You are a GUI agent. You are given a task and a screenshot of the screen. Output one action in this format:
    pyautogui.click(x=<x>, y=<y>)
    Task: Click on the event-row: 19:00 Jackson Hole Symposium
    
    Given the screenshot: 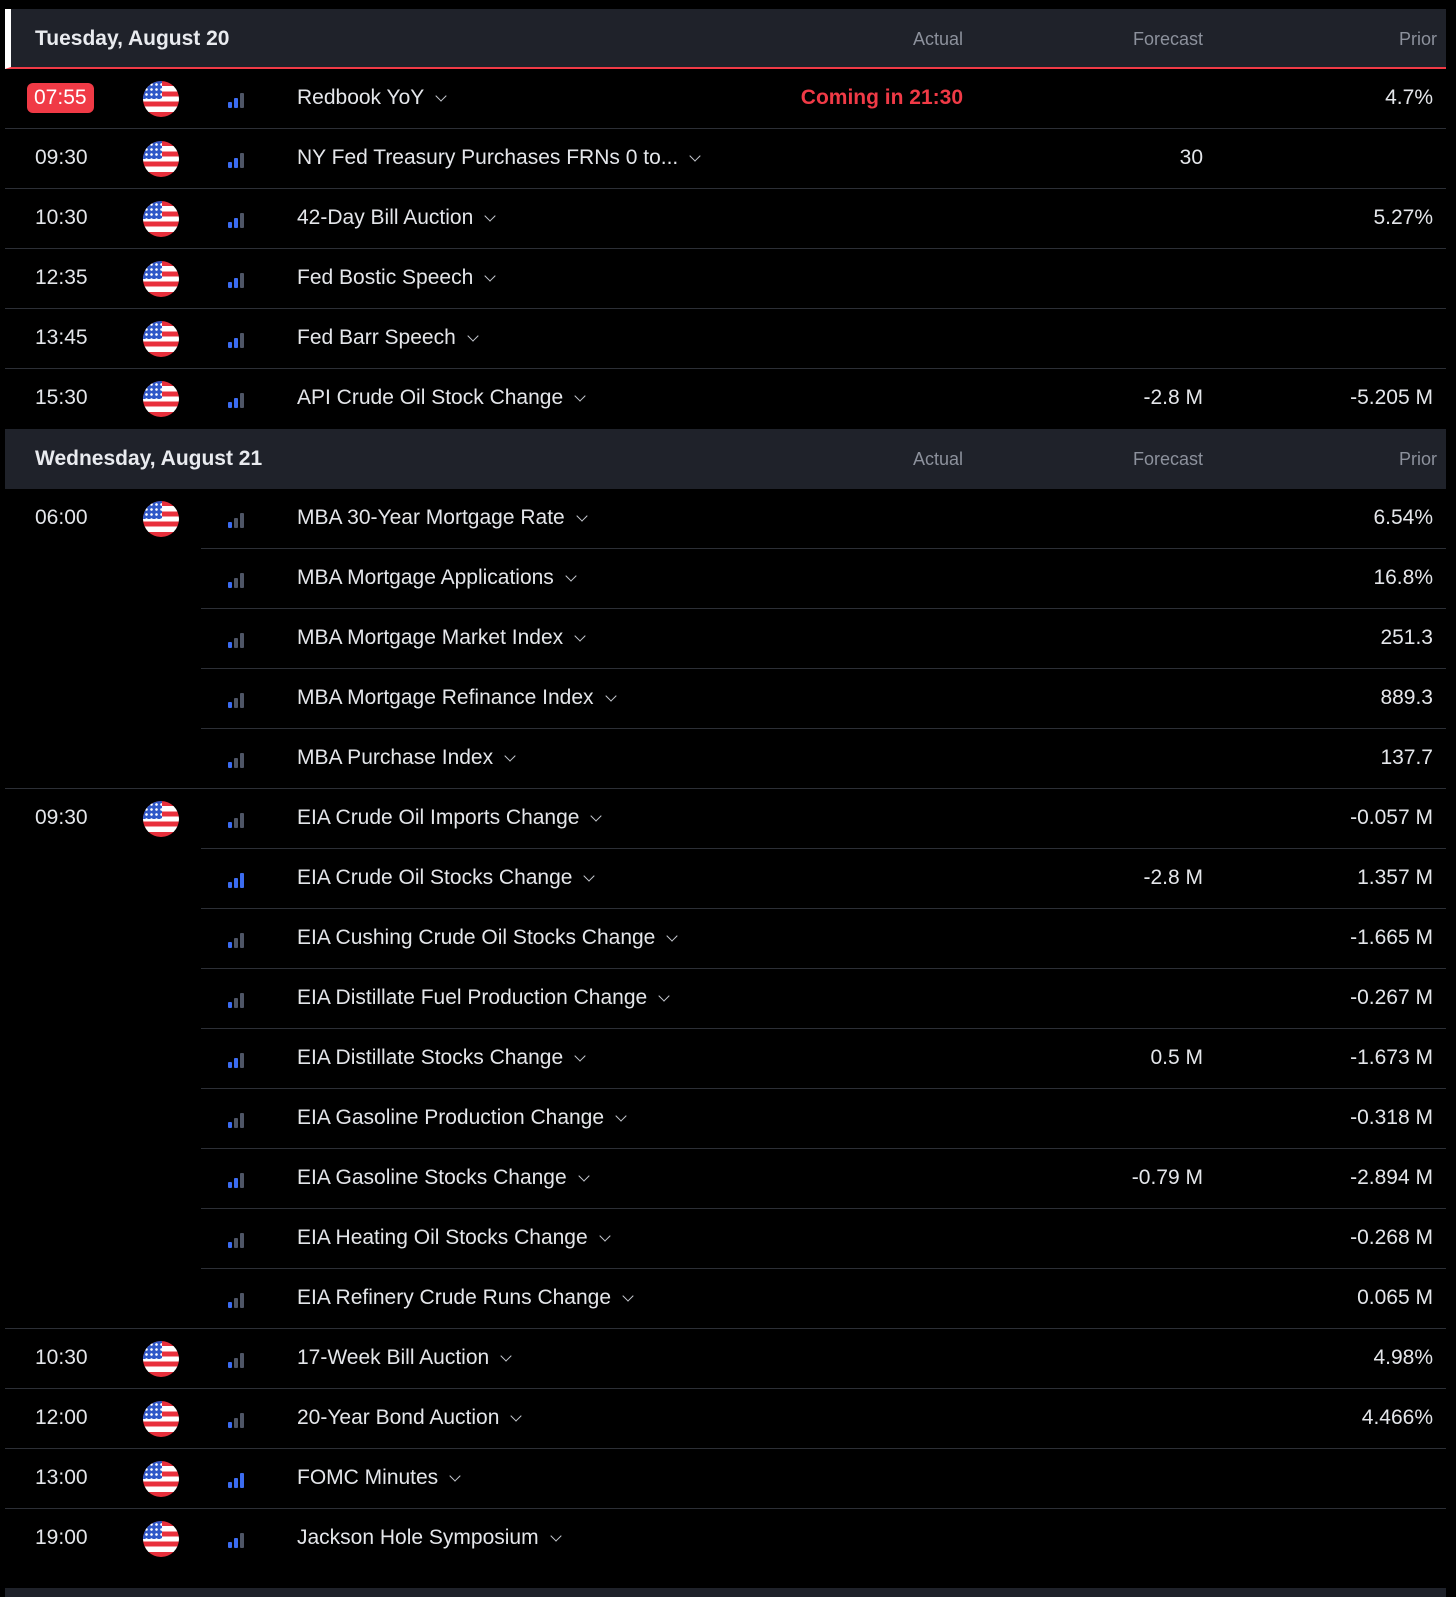 What is the action you would take?
    pyautogui.click(x=725, y=1539)
    